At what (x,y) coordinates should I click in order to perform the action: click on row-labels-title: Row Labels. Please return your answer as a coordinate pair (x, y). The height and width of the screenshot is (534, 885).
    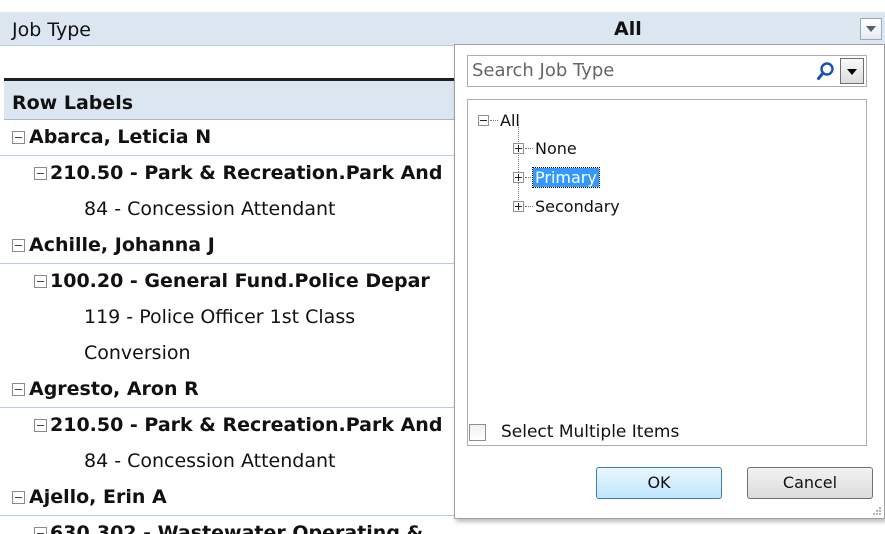
    Looking at the image, I should click on (73, 103).